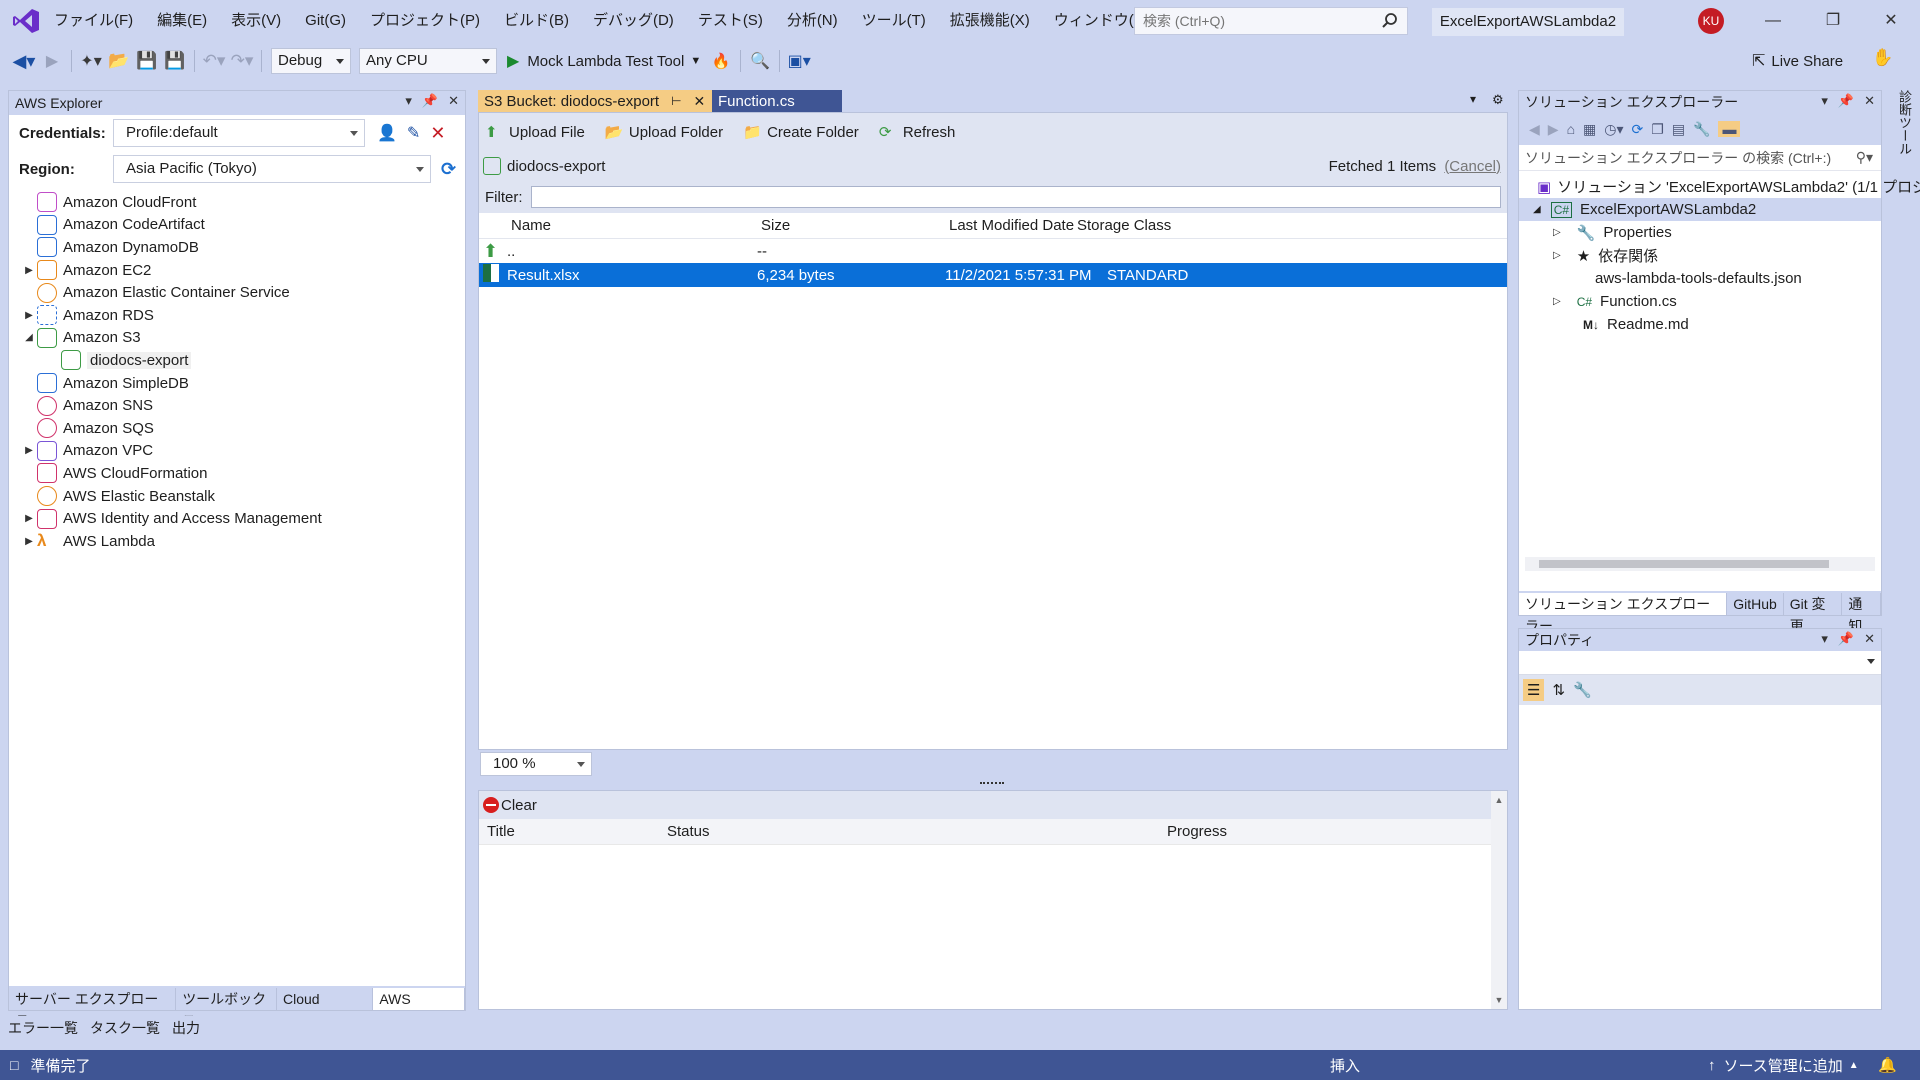 The image size is (1920, 1080). What do you see at coordinates (147, 61) in the screenshot?
I see `save-icon: 💾` at bounding box center [147, 61].